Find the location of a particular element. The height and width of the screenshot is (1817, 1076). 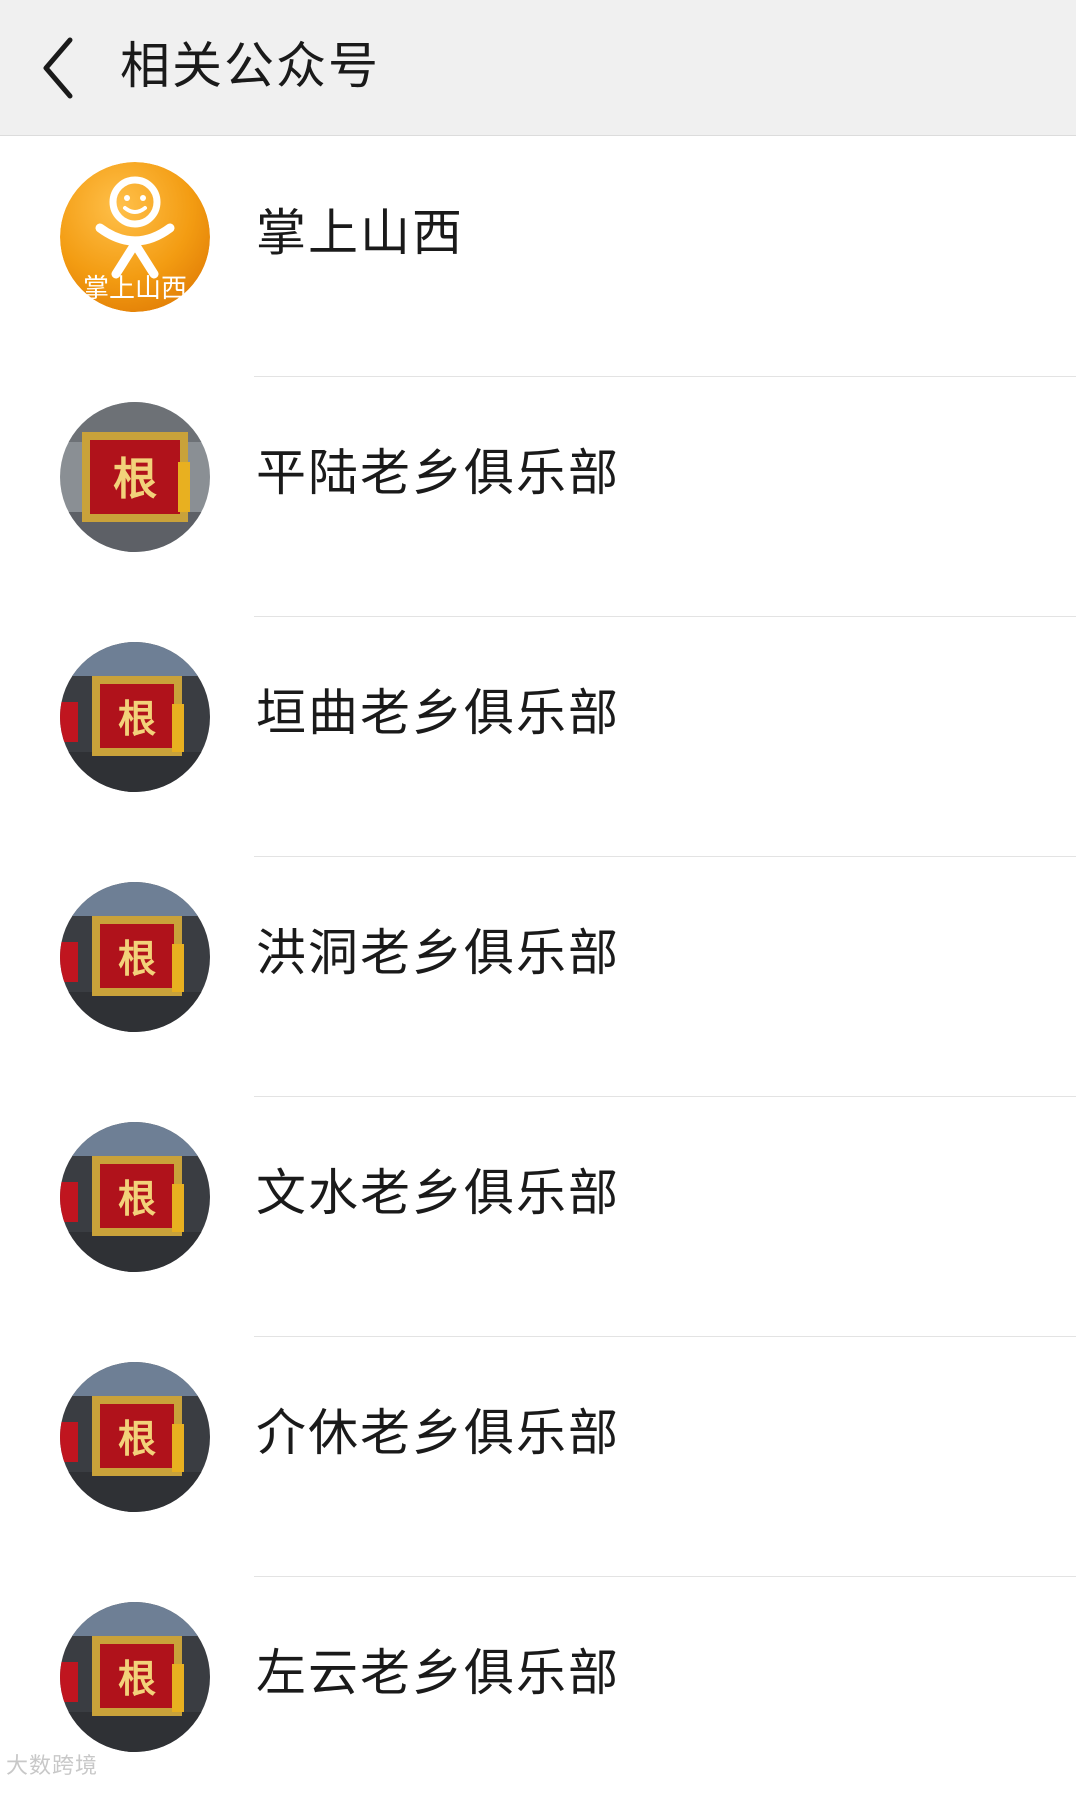

list-item: 根 左云老乡俱乐部 is located at coordinates (538, 1697).